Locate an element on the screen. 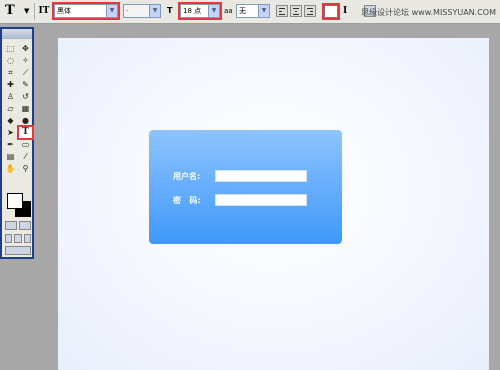 Image resolution: width=500 pixels, height=370 pixels. quick-mask-buttons is located at coordinates (18, 225).